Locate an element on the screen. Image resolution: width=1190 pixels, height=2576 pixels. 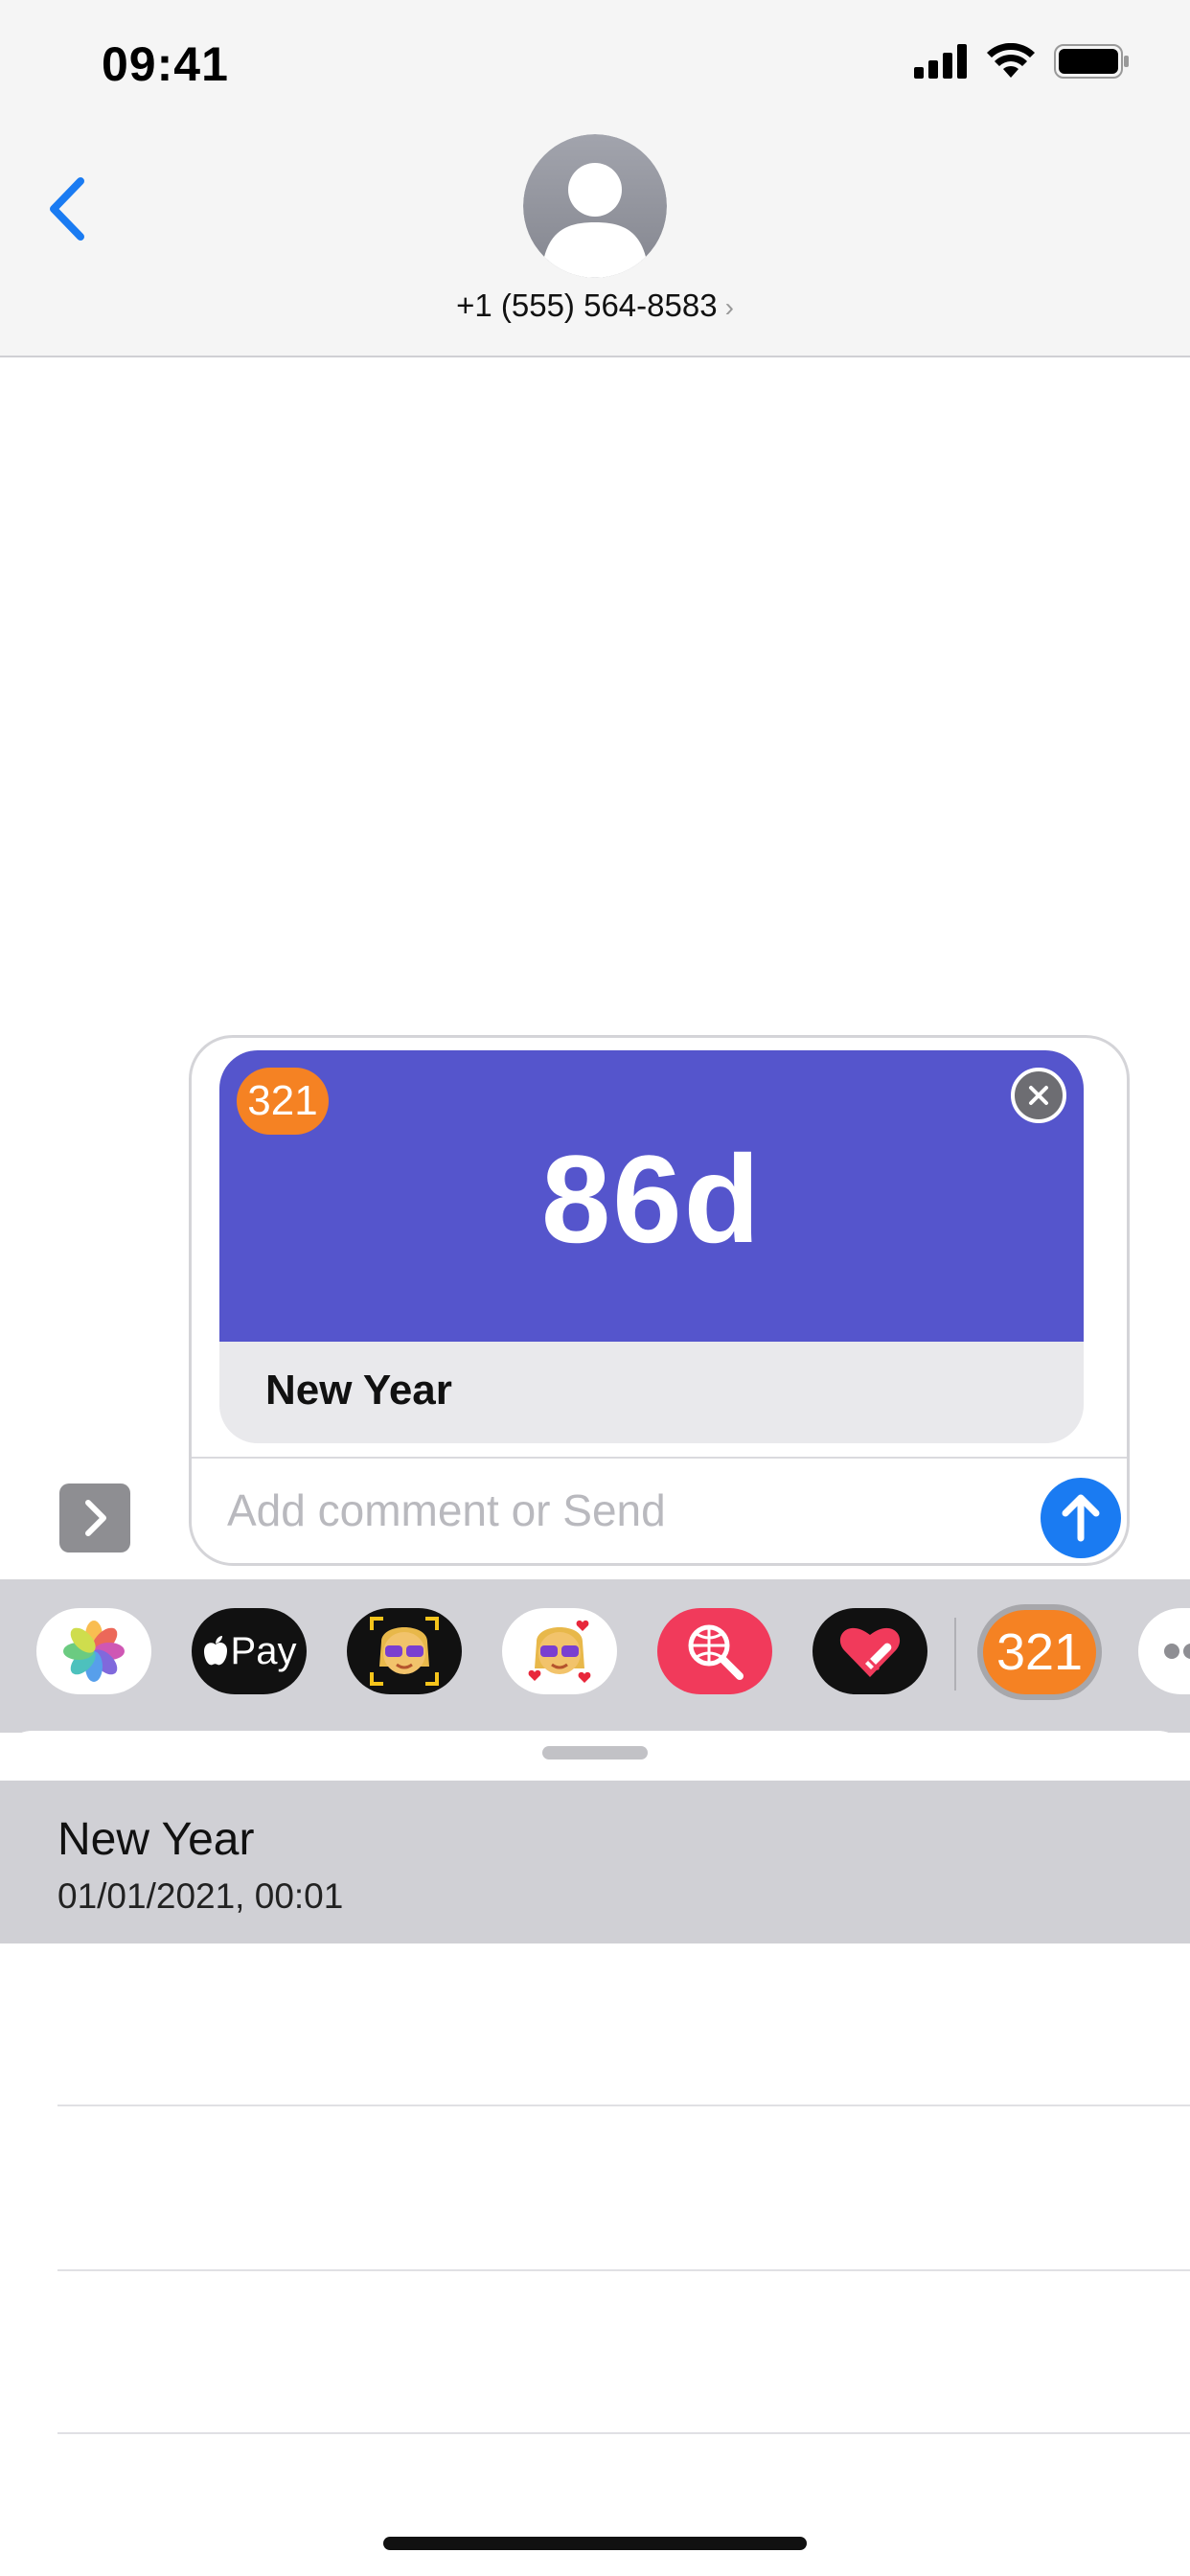
countdown-banner: 321 86d is located at coordinates (652, 1196).